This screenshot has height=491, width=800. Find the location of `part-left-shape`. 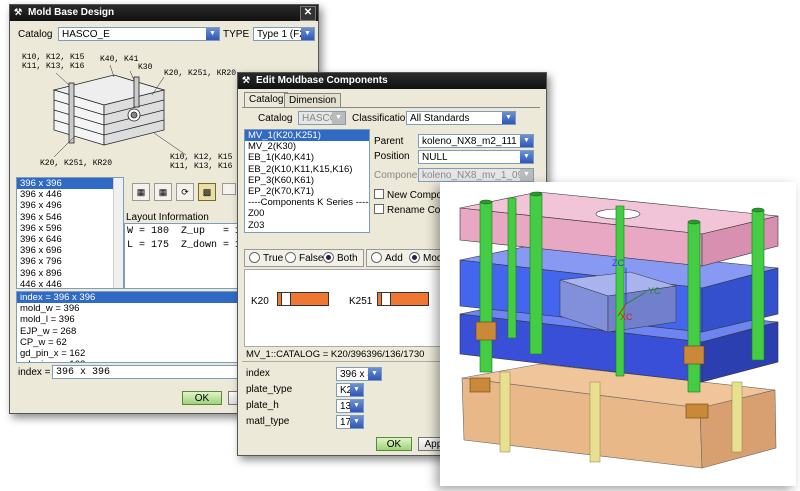

part-left-shape is located at coordinates (303, 299).